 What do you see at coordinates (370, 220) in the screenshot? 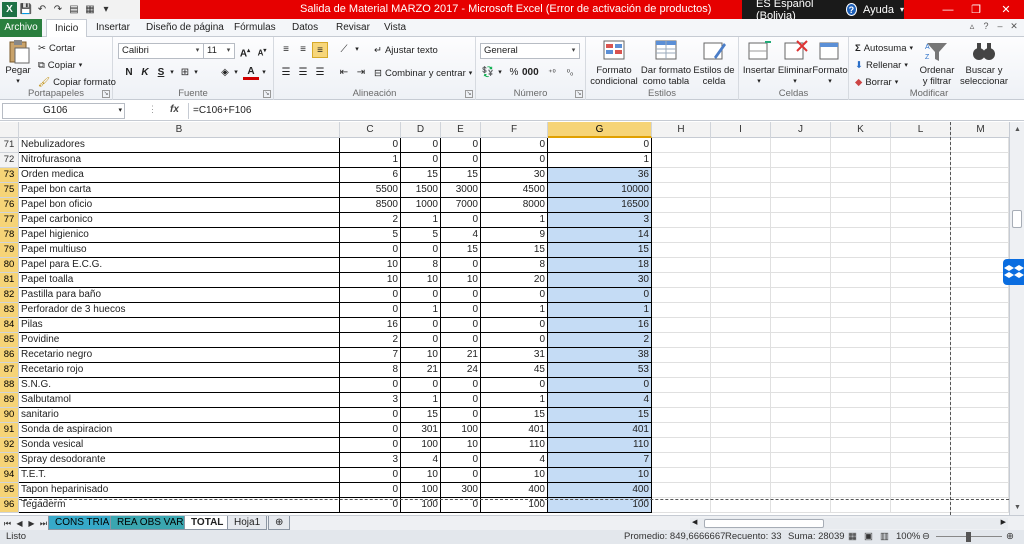
I see `cell-c: 2` at bounding box center [370, 220].